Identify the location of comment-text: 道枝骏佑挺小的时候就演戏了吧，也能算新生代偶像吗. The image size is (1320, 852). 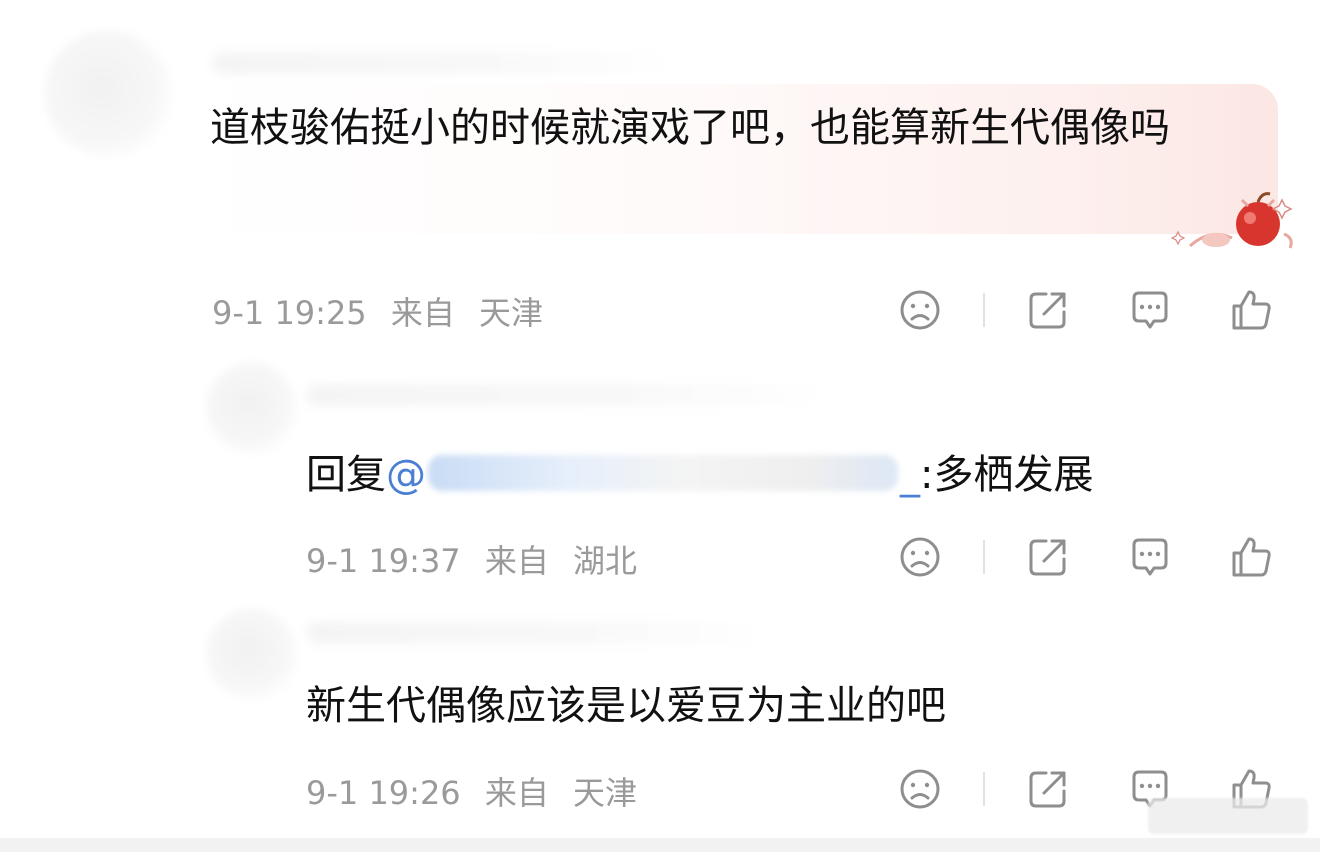
(690, 128).